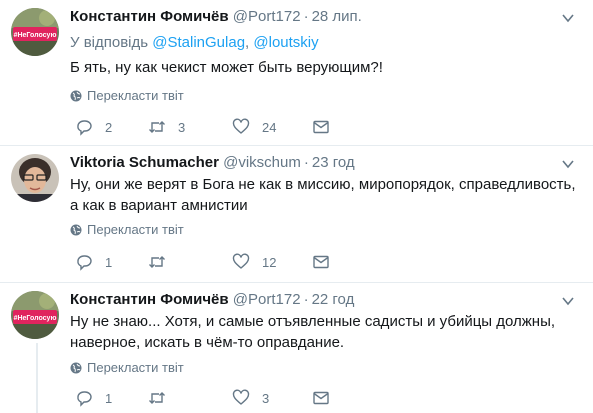 The image size is (593, 413). I want to click on tweet-time: 28 лип., so click(337, 16).